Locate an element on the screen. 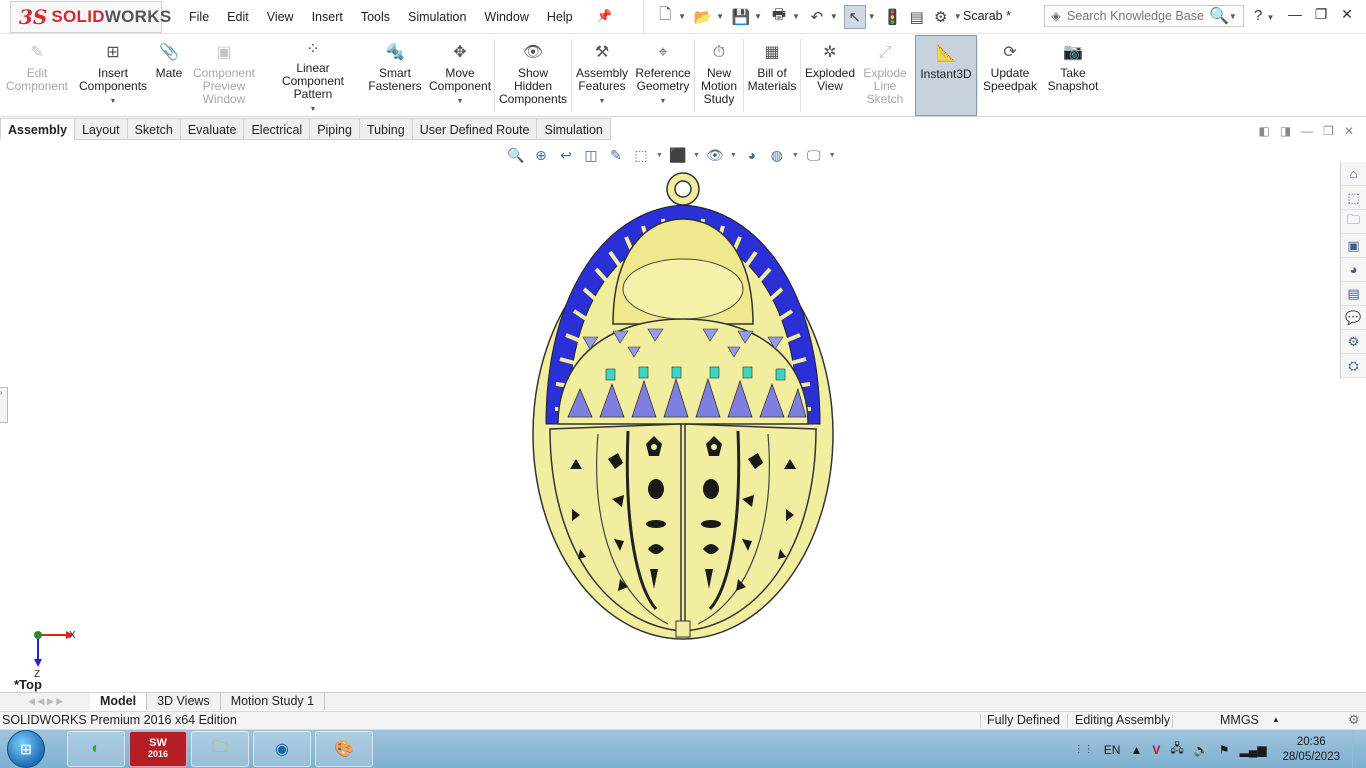 This screenshot has width=1366, height=768. exploded-view-button: ✲ Exploded View is located at coordinates (830, 75).